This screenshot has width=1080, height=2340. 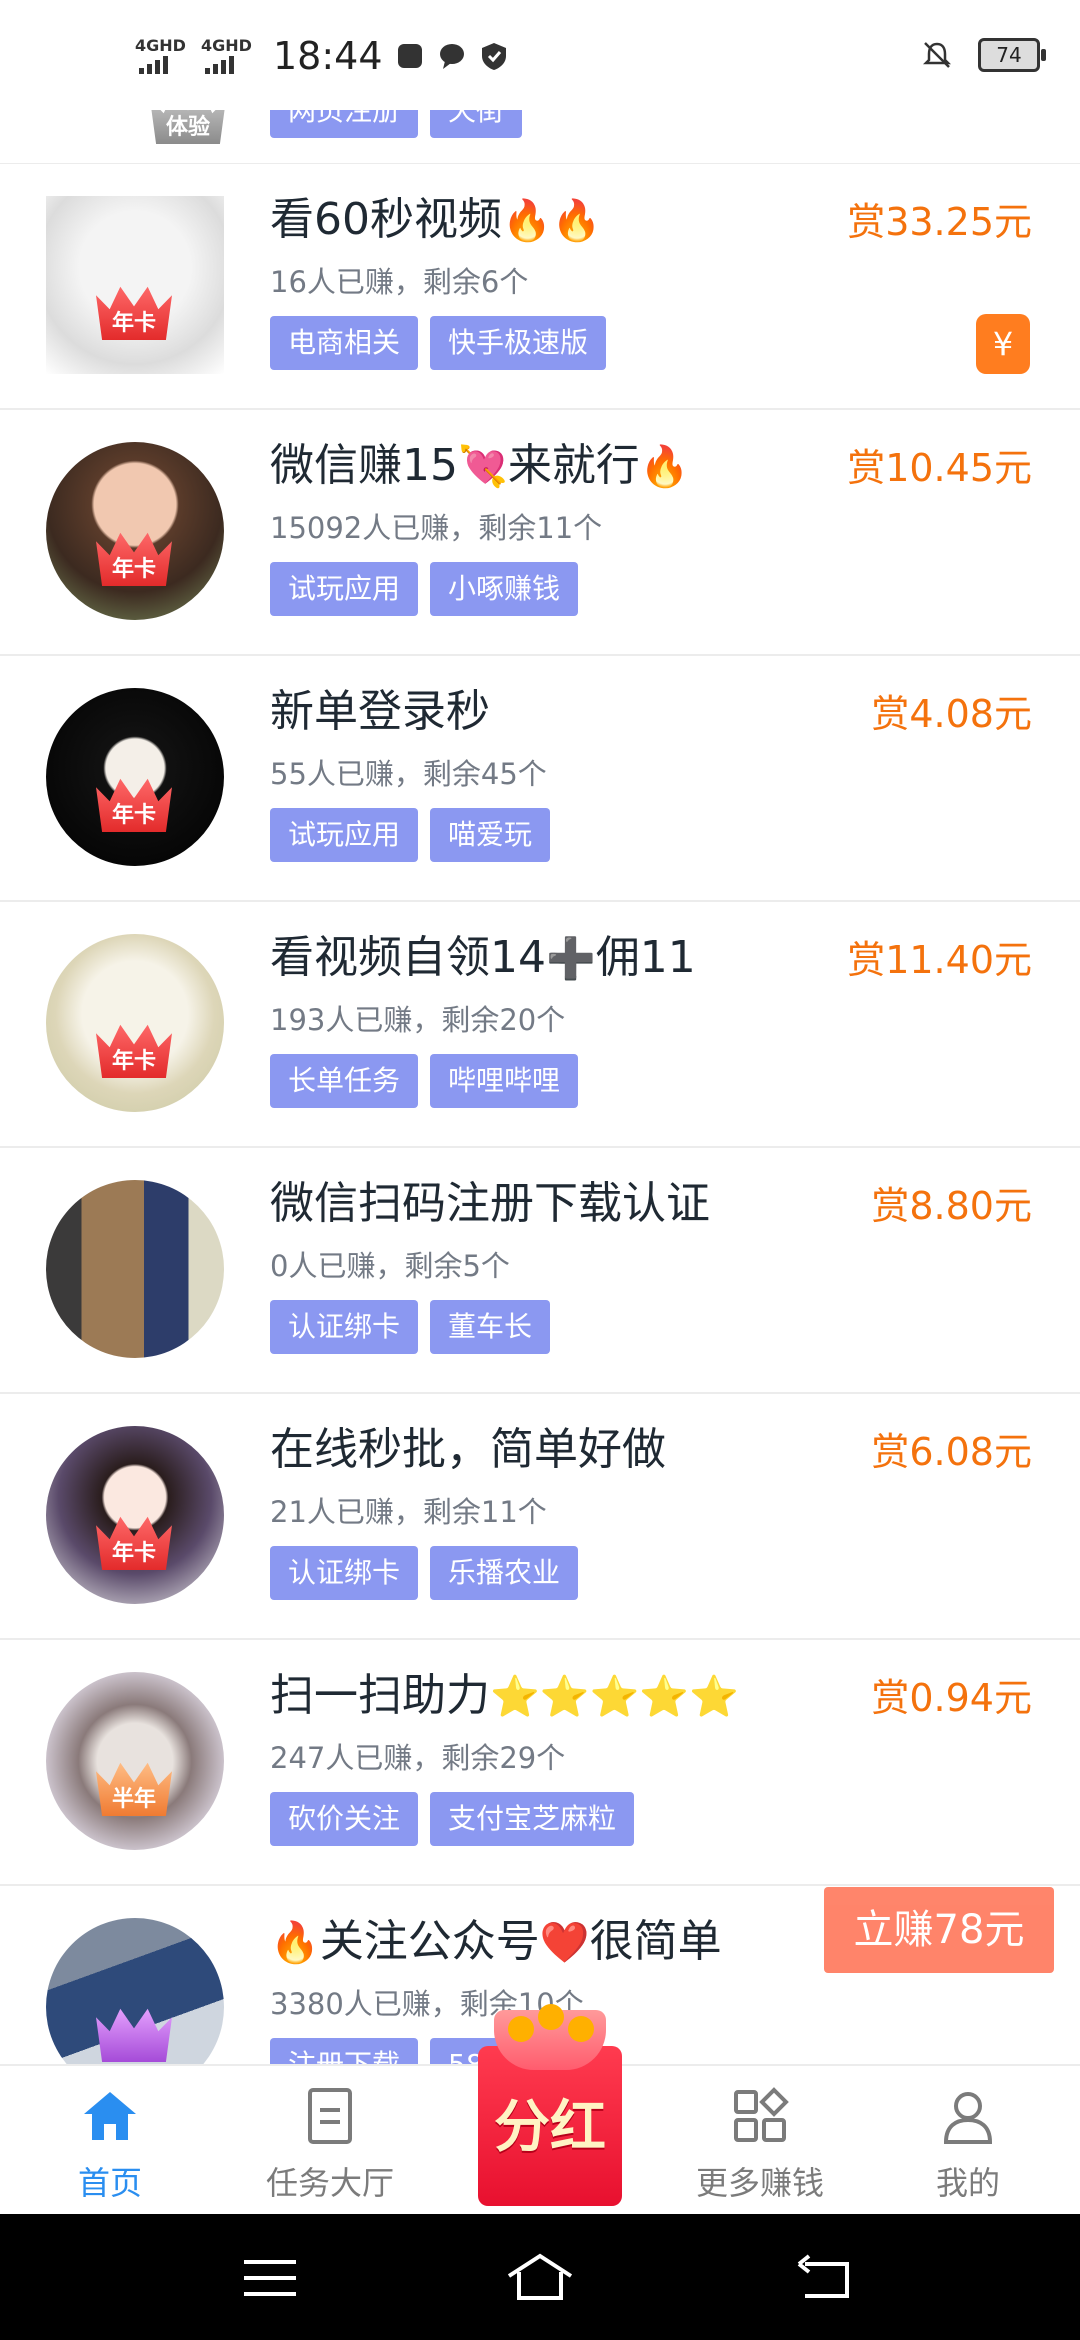 I want to click on task-tag: 乐播农业, so click(x=504, y=1573).